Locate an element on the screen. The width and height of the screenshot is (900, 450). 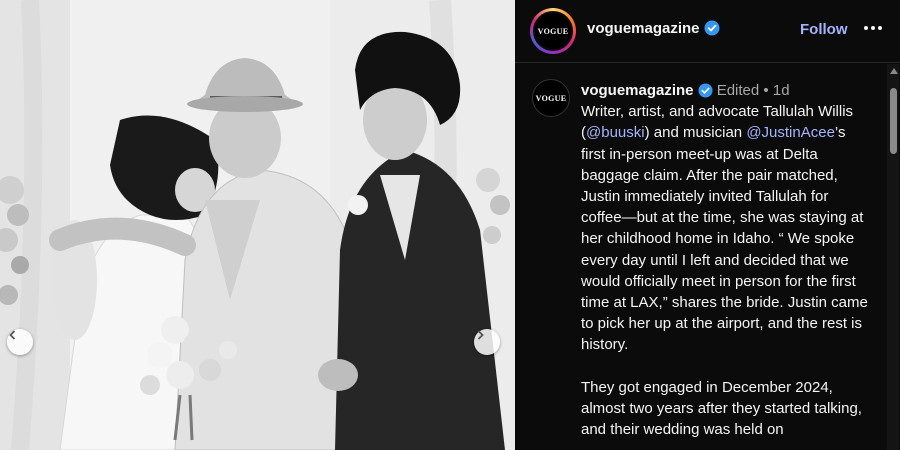
avatar-image: VOGUE is located at coordinates (553, 31).